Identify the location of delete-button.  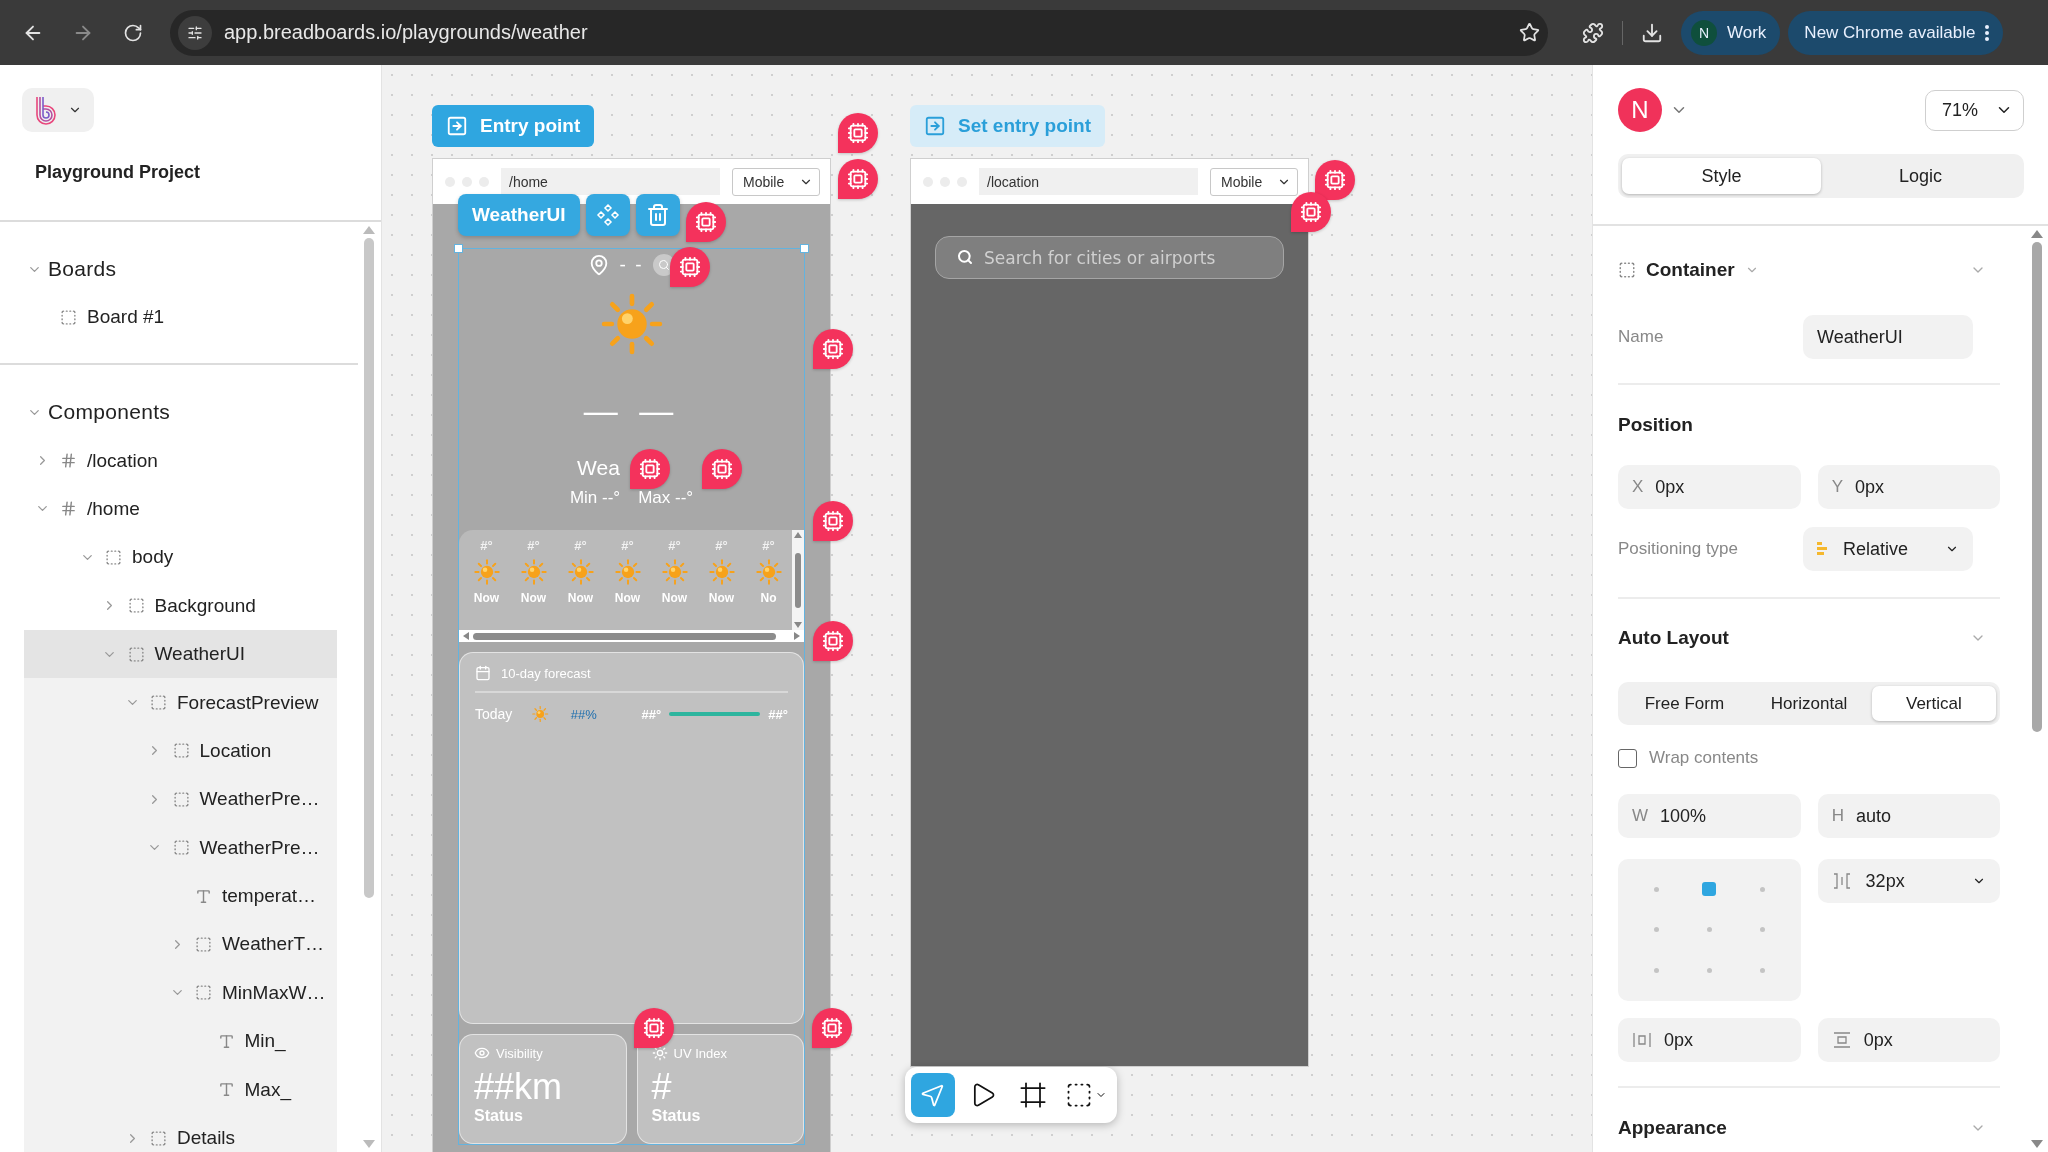
(657, 215).